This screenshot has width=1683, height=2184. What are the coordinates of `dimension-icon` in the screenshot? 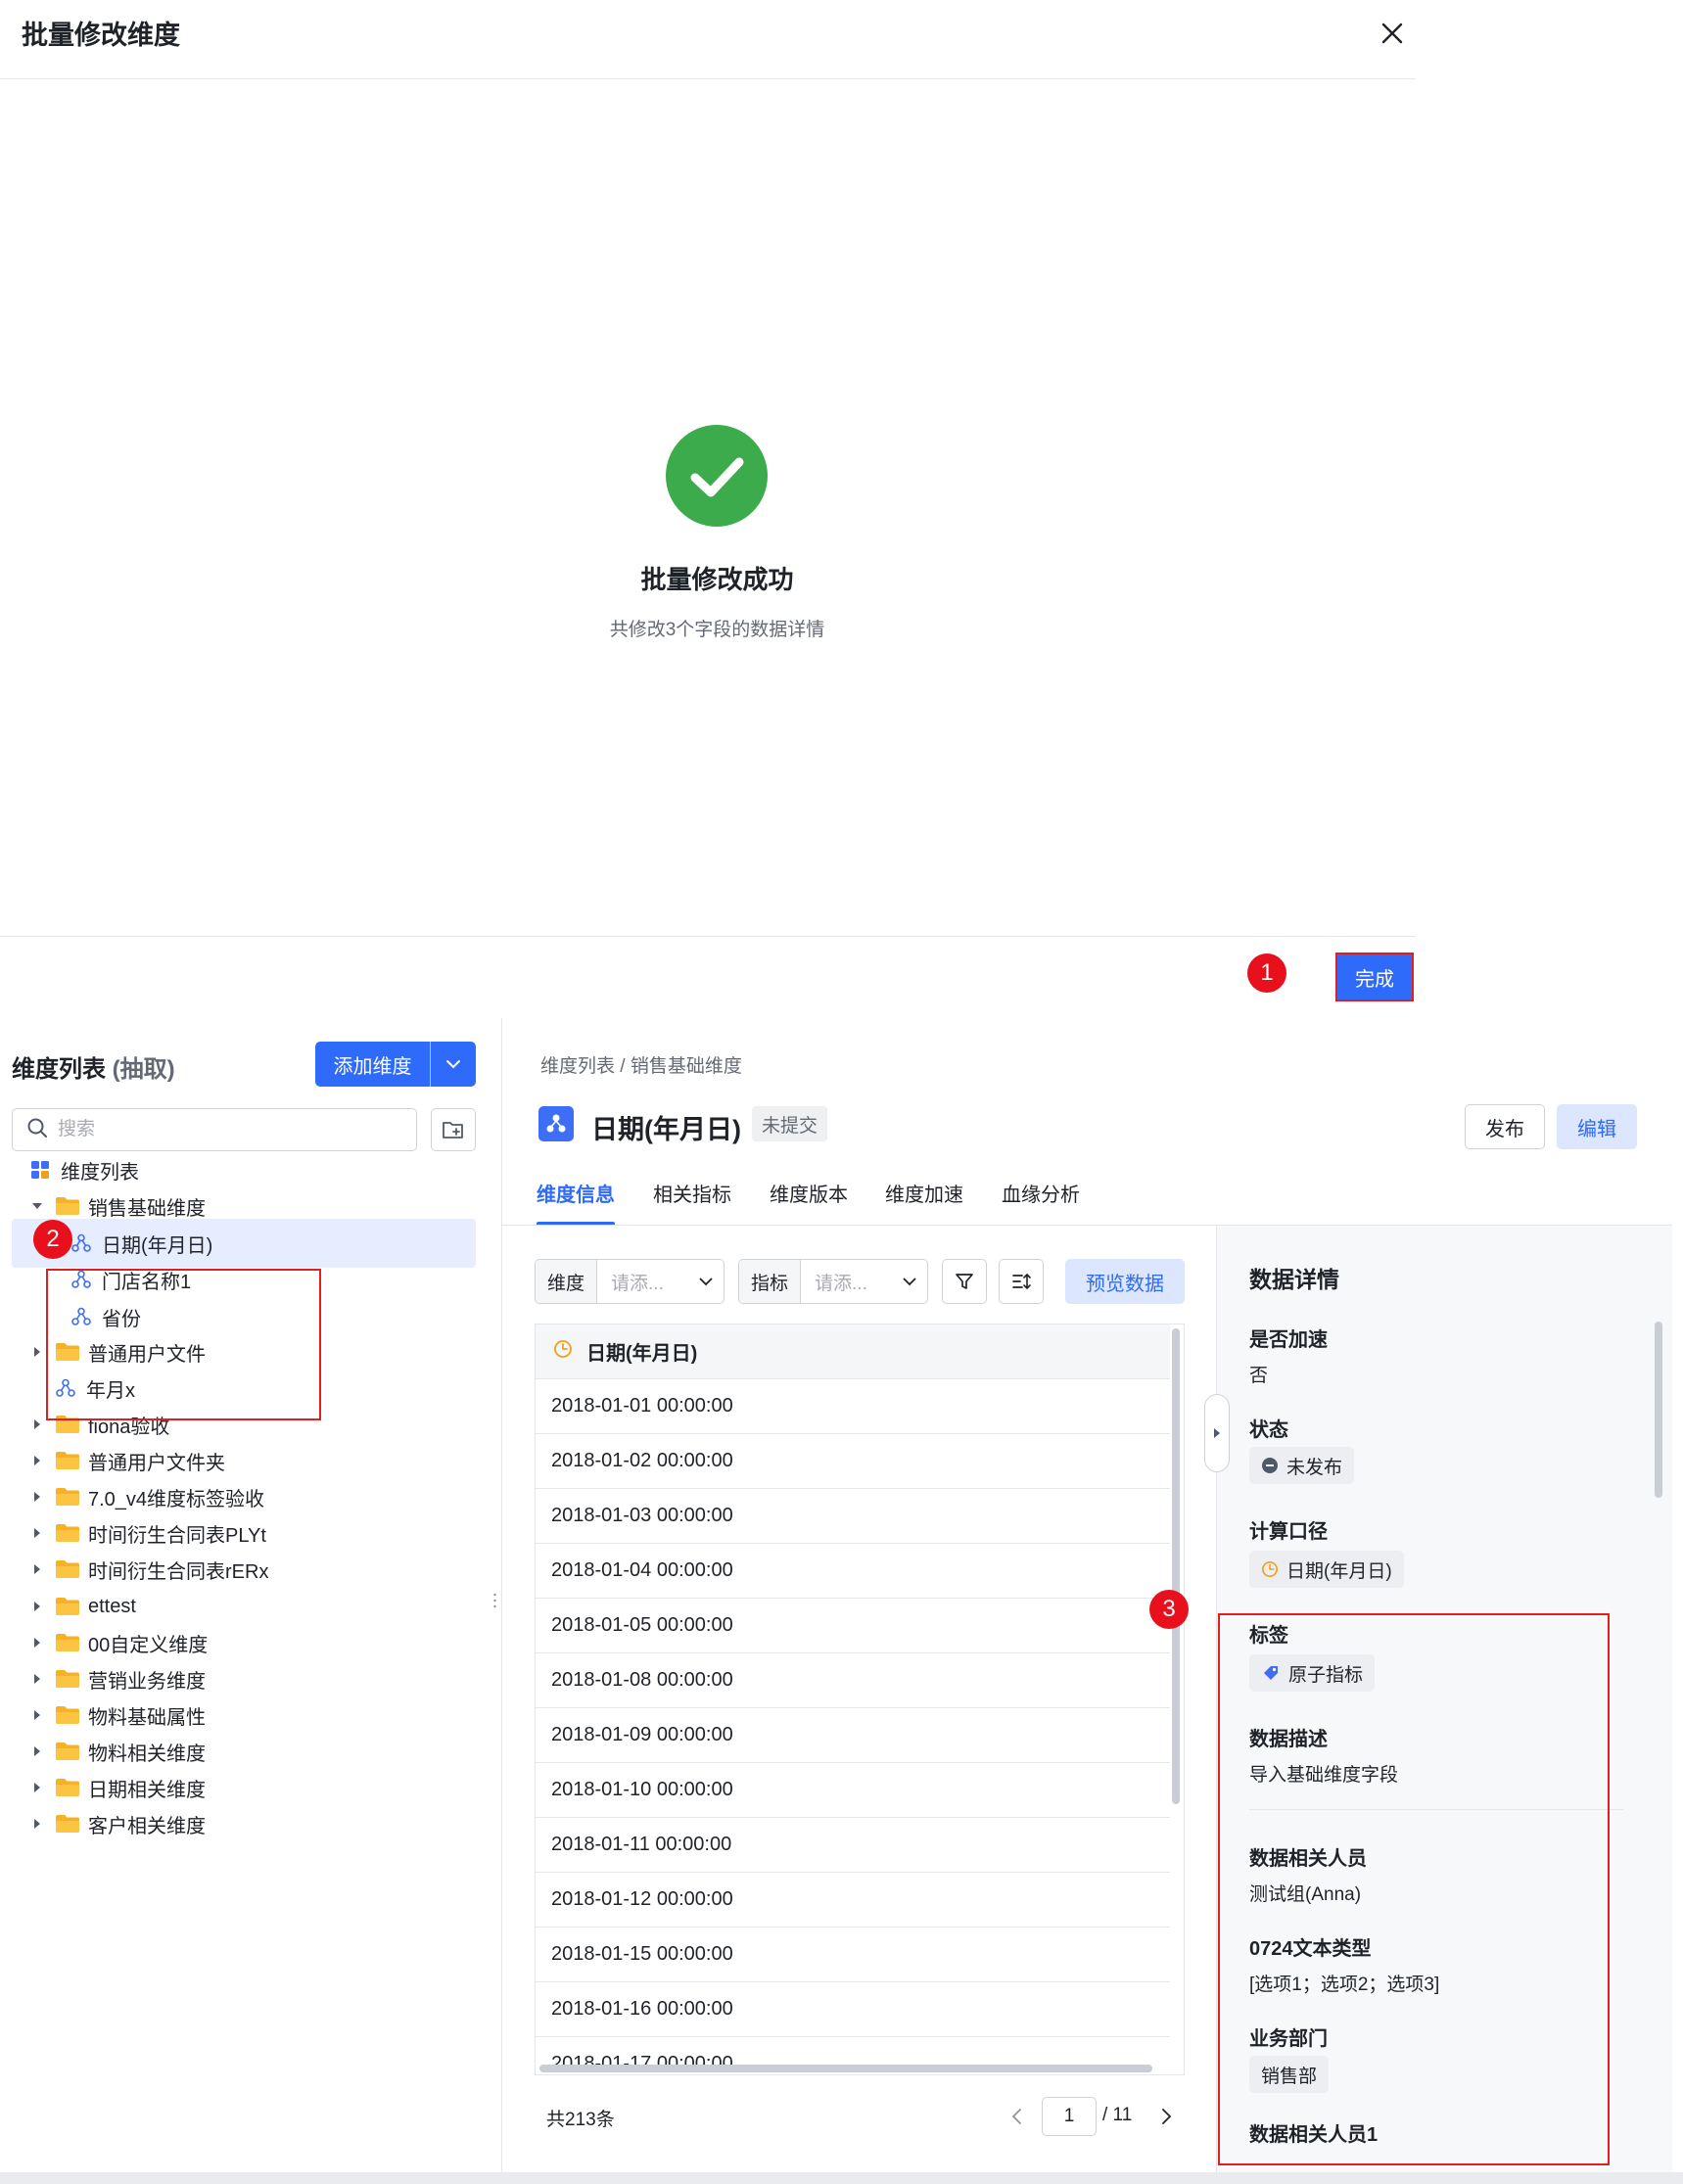 It's located at (81, 1243).